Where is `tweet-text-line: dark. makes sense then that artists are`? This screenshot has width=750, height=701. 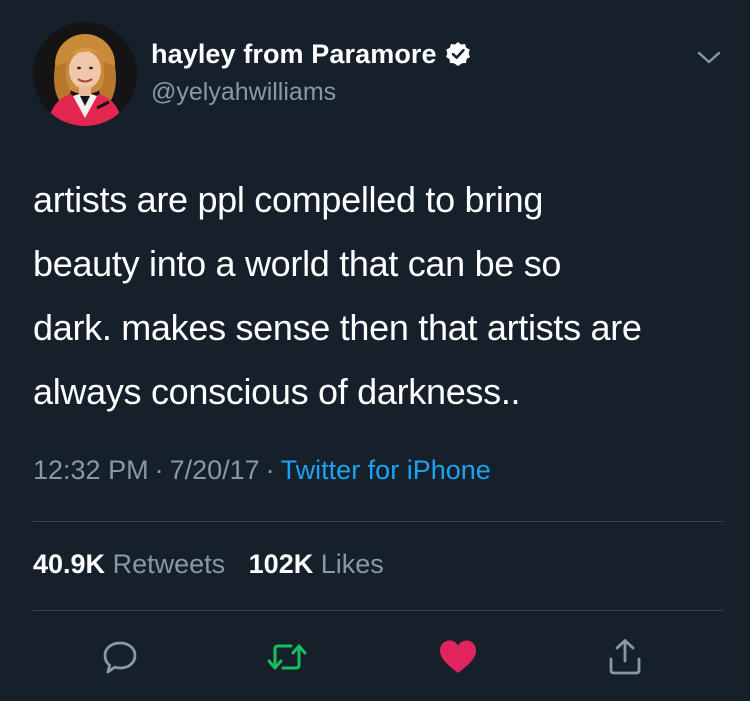
tweet-text-line: dark. makes sense then that artists are is located at coordinates (337, 327).